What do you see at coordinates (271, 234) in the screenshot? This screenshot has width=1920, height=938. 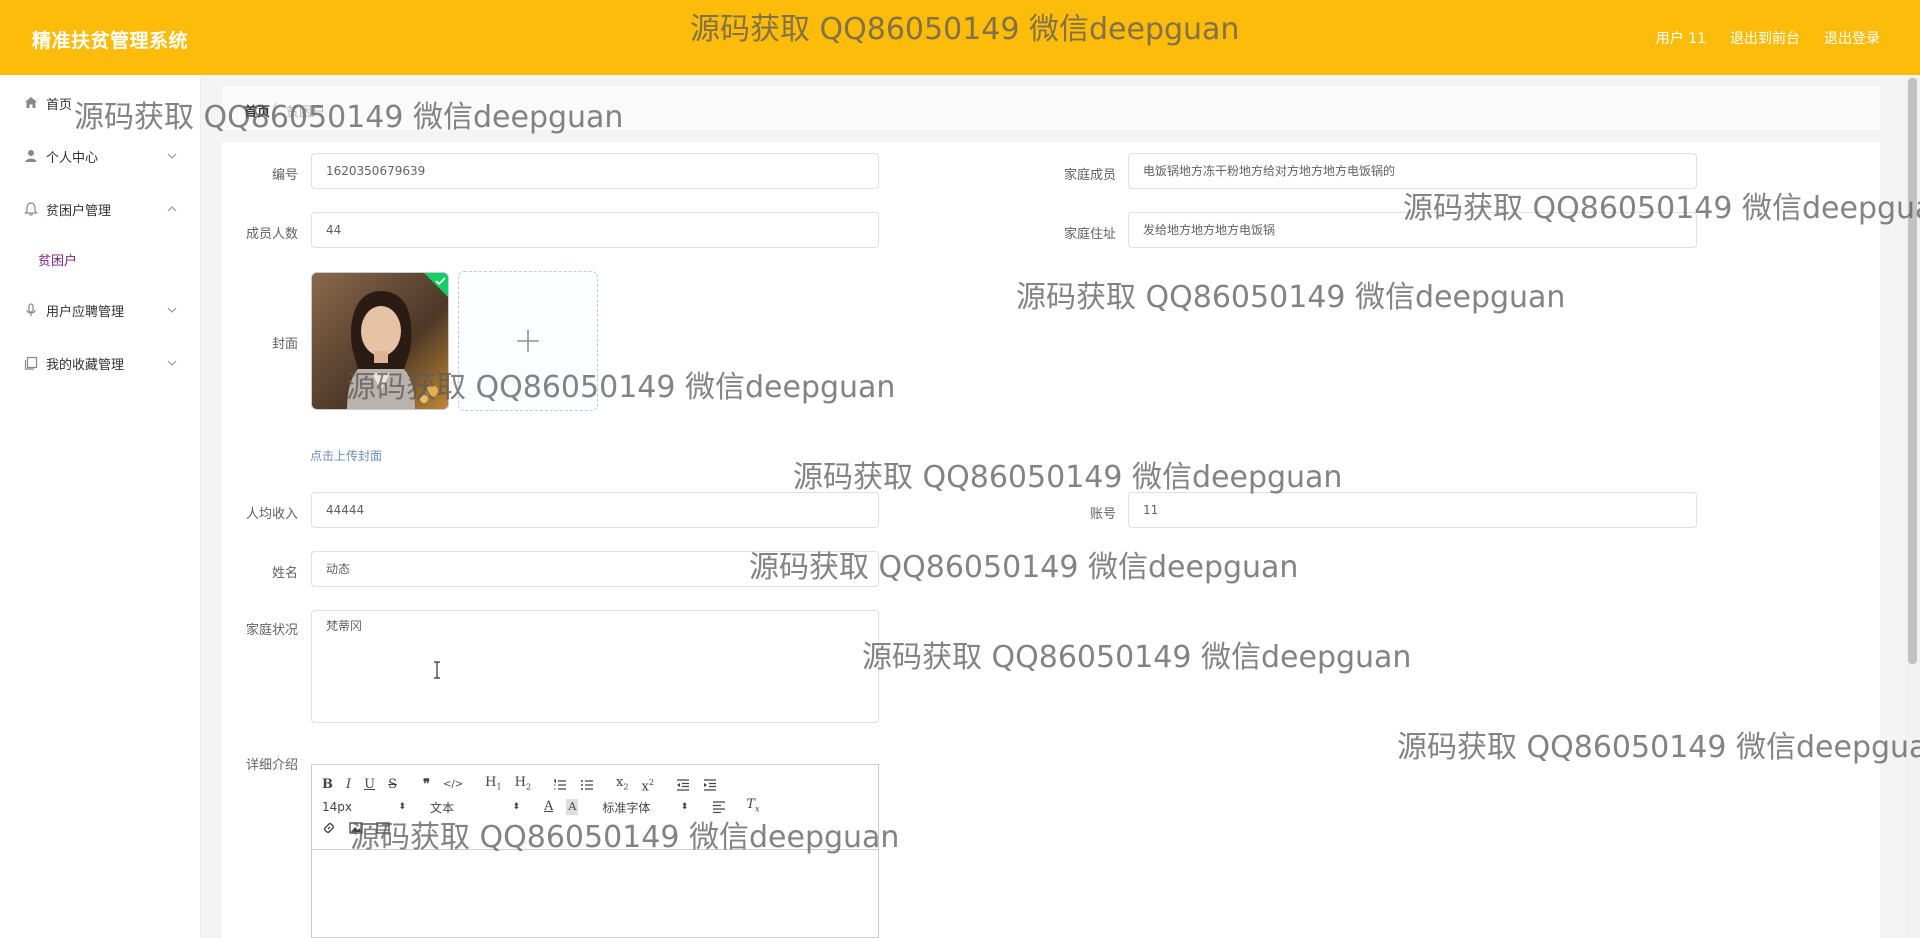 I see `member-count-label: 成员人数` at bounding box center [271, 234].